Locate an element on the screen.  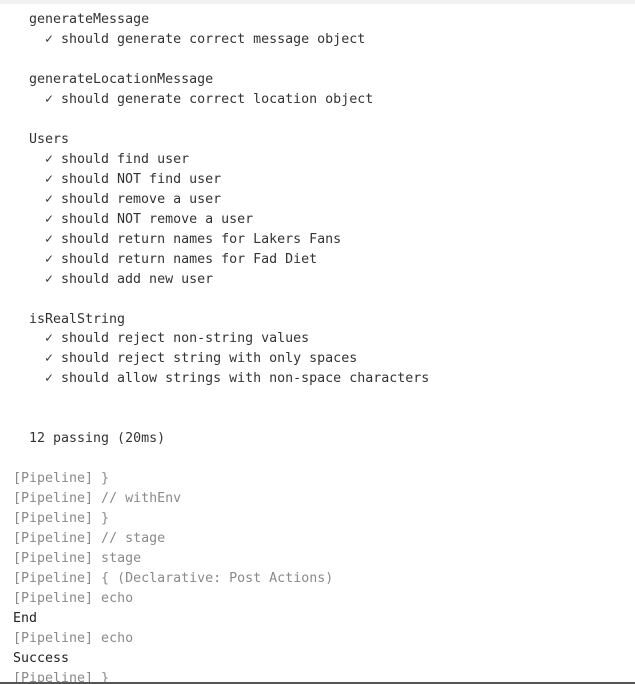
log-line: [Pipeline] // withEnv is located at coordinates (97, 498).